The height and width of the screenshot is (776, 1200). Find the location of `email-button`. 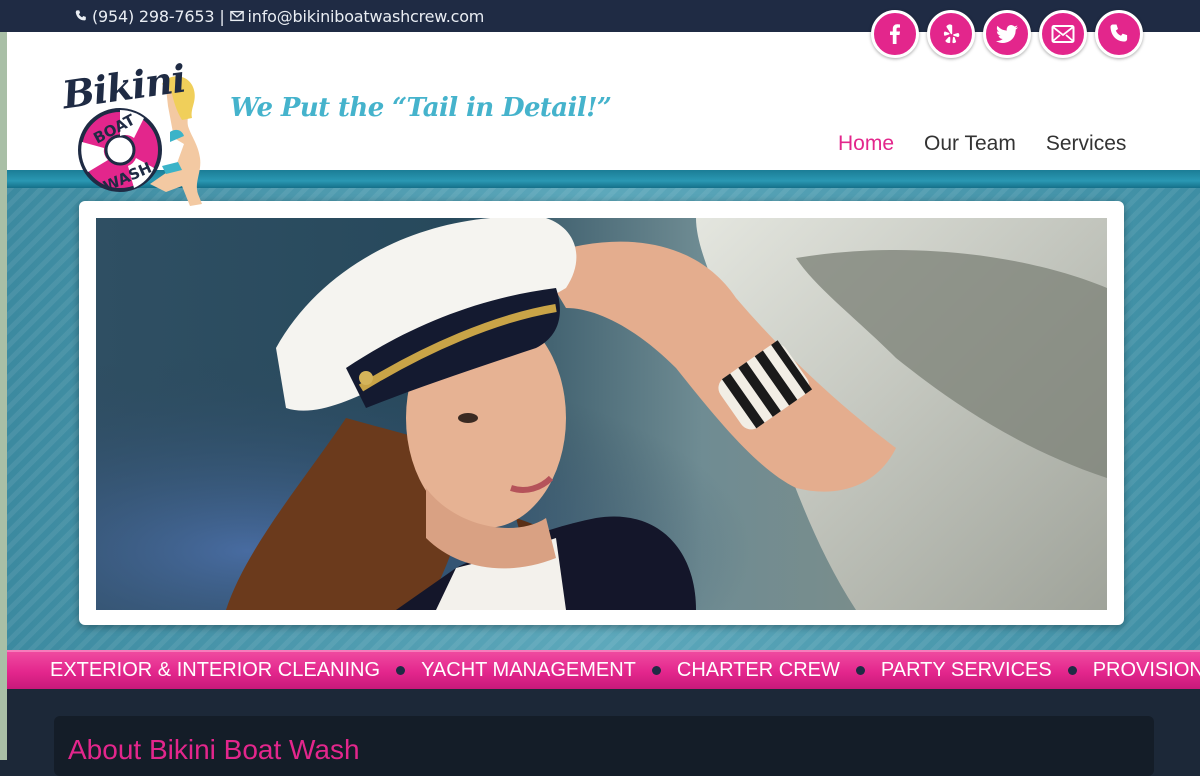

email-button is located at coordinates (1063, 34).